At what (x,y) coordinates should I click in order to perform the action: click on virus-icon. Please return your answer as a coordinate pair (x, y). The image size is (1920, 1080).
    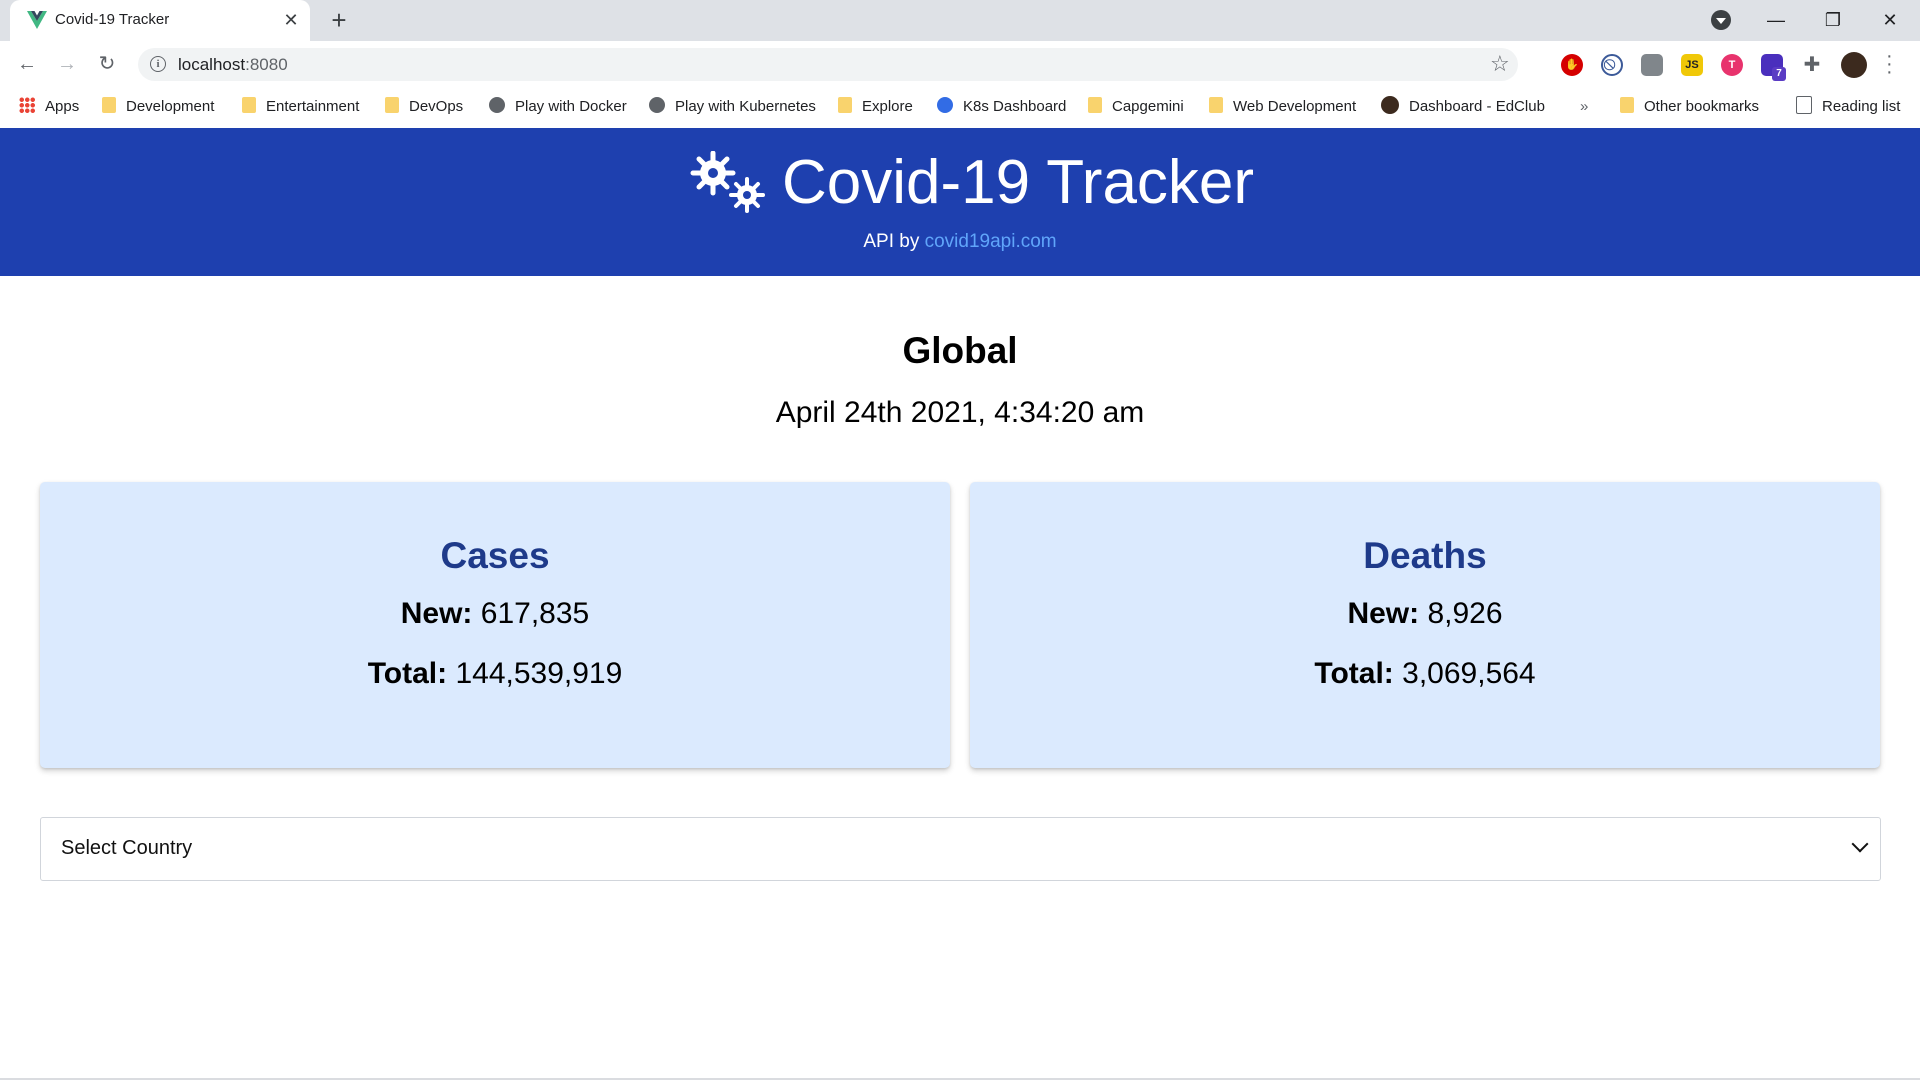
    Looking at the image, I should click on (727, 182).